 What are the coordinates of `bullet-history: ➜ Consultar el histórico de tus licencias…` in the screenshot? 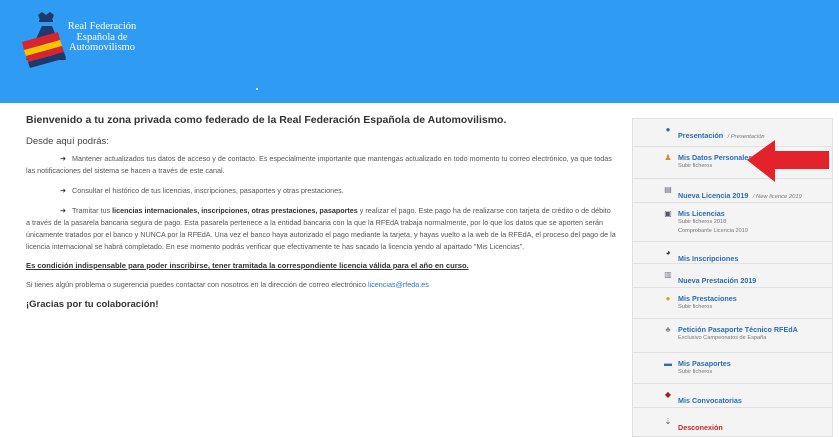 It's located at (202, 190).